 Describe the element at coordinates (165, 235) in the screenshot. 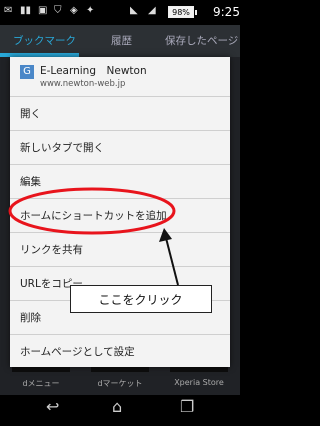

I see `annotation-arrowhead` at that location.